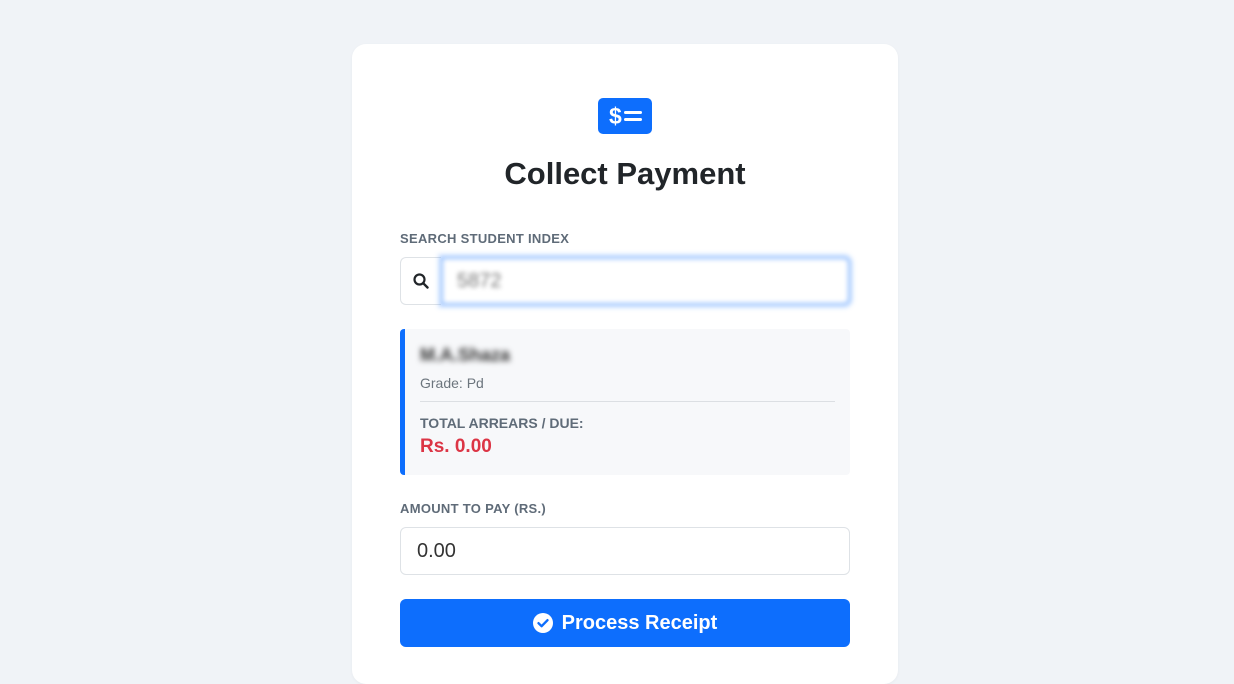  What do you see at coordinates (542, 623) in the screenshot?
I see `check-circle-icon` at bounding box center [542, 623].